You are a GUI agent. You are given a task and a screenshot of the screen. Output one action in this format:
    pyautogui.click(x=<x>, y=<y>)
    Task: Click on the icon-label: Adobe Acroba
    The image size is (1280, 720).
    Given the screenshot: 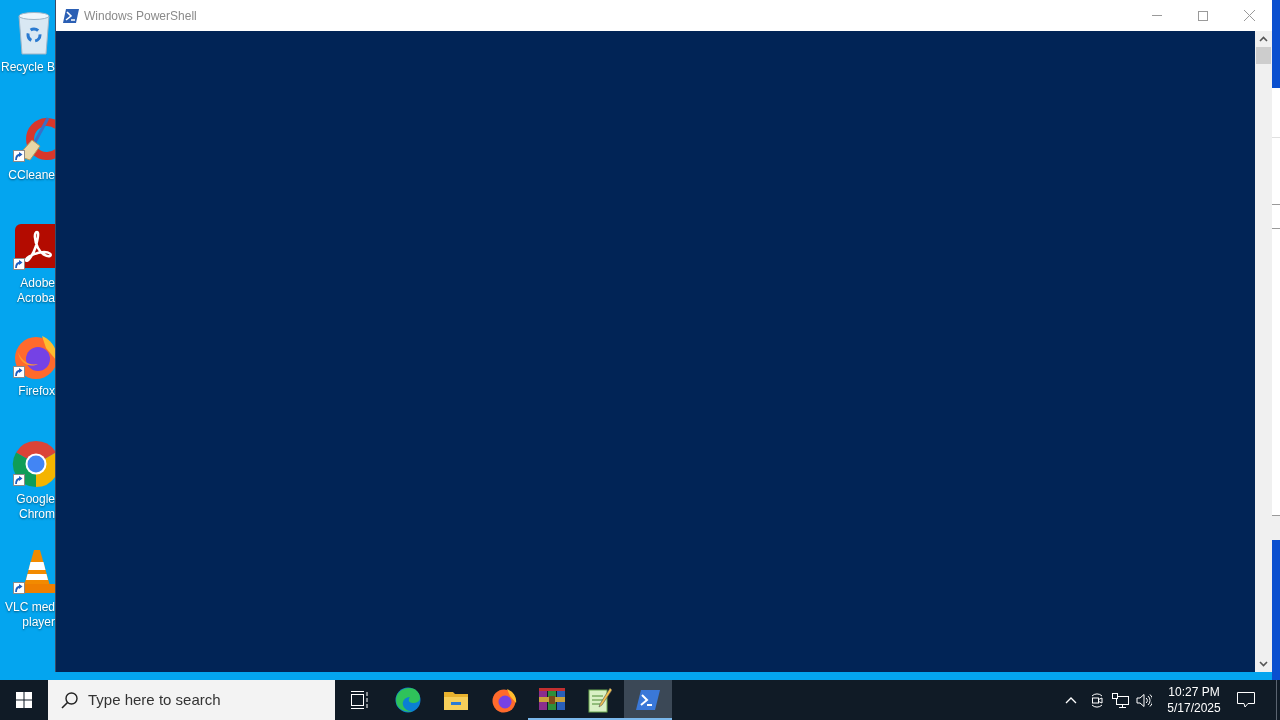 What is the action you would take?
    pyautogui.click(x=27, y=291)
    